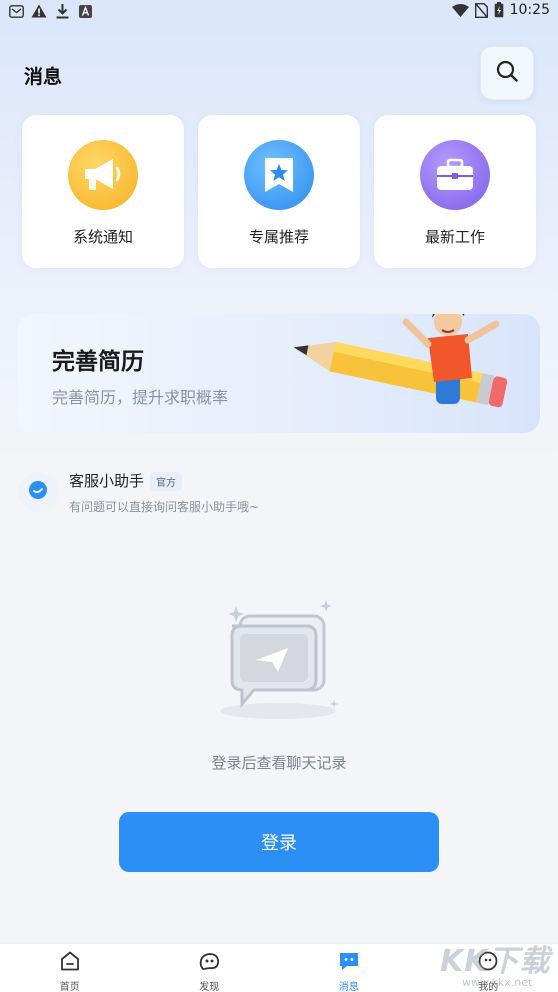  What do you see at coordinates (50, 11) in the screenshot?
I see `status-left-icons` at bounding box center [50, 11].